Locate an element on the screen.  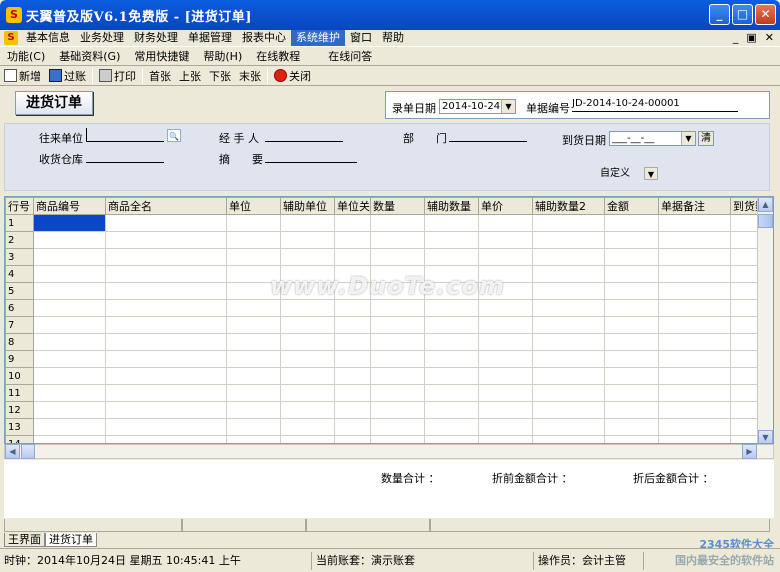
column-header: 单据备注 is located at coordinates (694, 206).